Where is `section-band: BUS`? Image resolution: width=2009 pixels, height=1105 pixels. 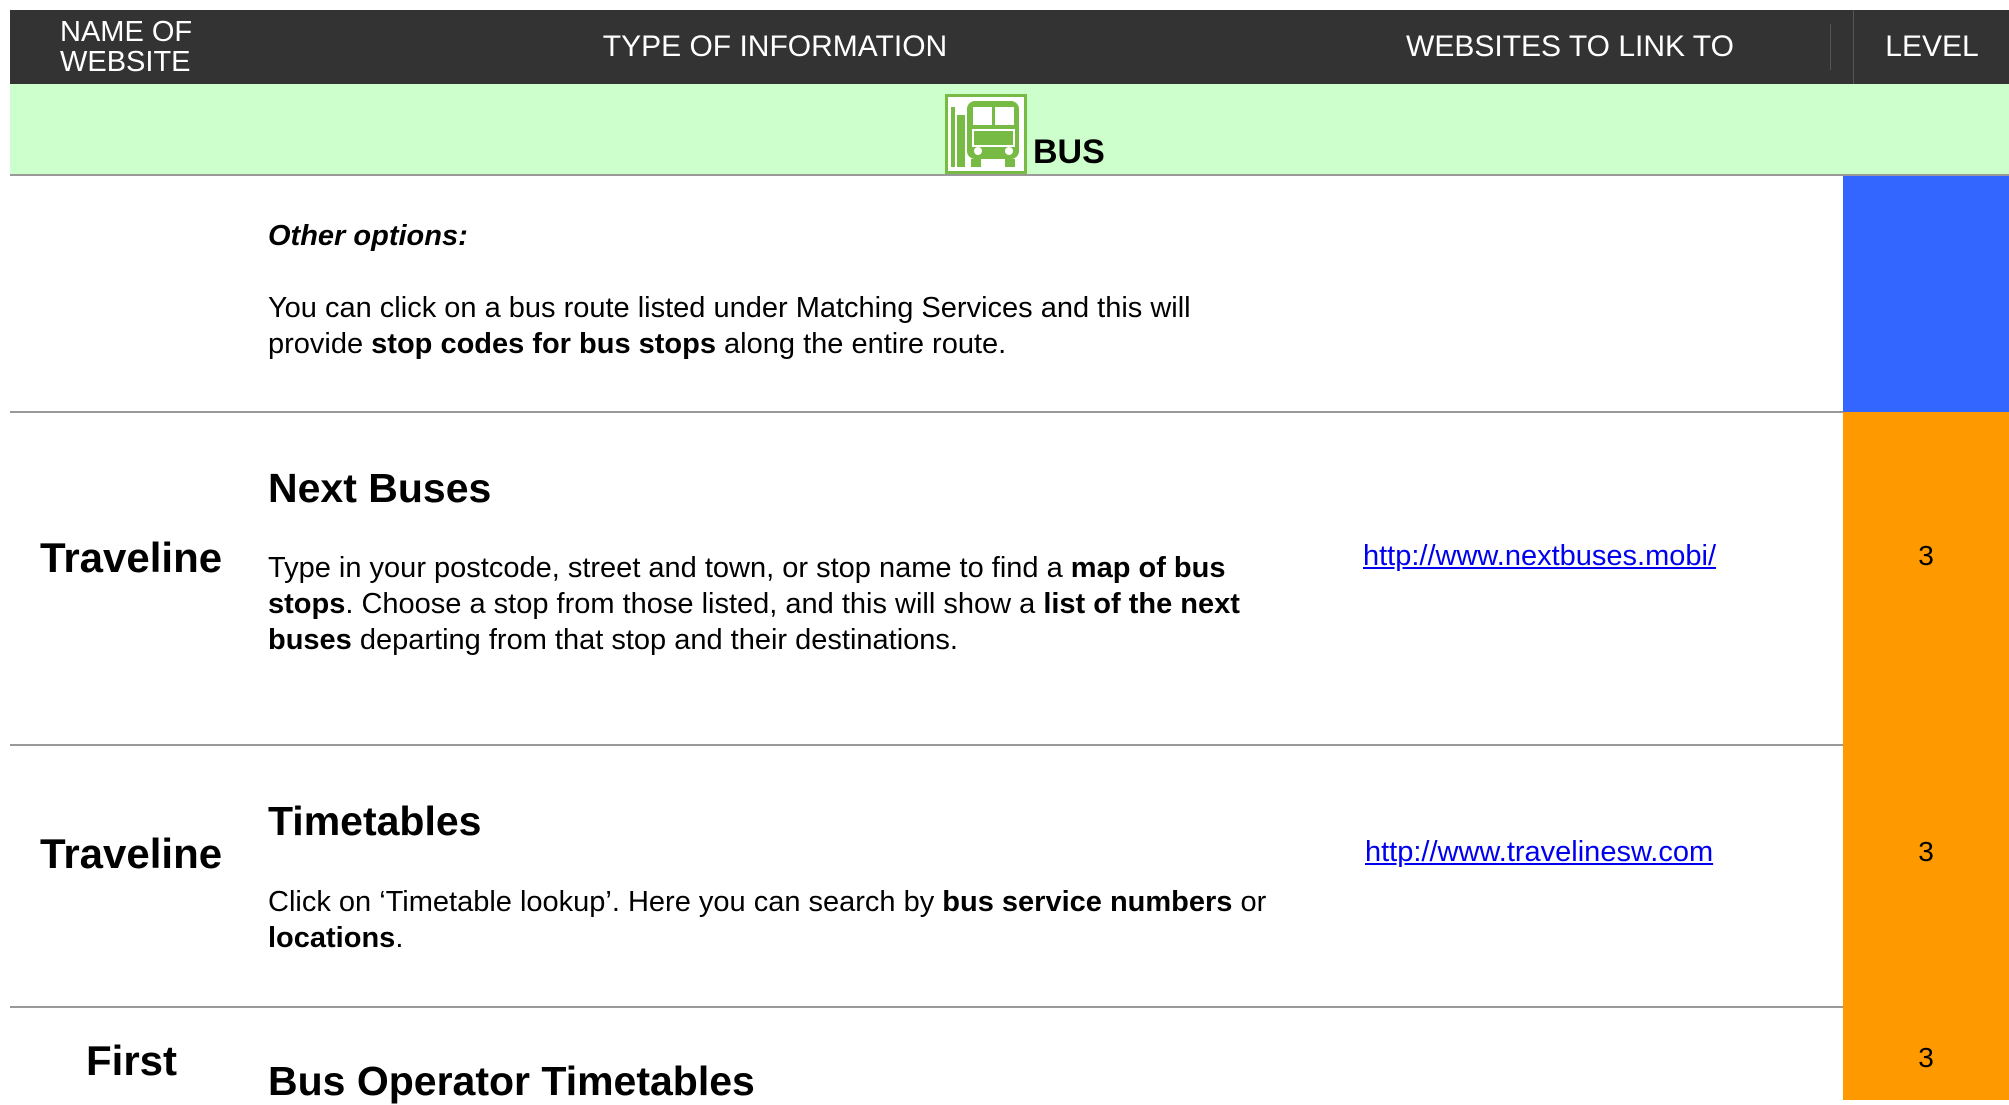
section-band: BUS is located at coordinates (1009, 130).